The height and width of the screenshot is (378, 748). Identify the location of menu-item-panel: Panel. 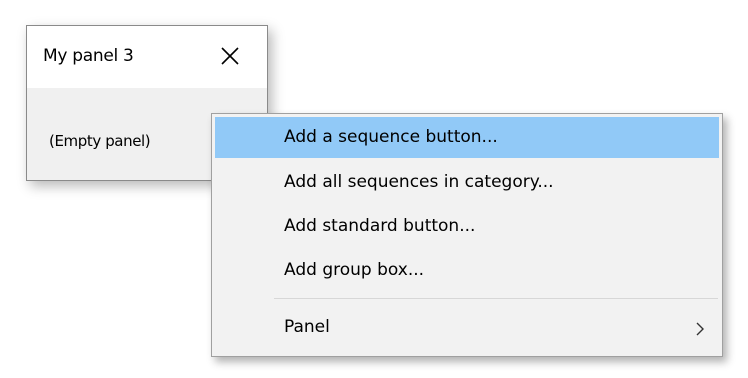
(467, 327).